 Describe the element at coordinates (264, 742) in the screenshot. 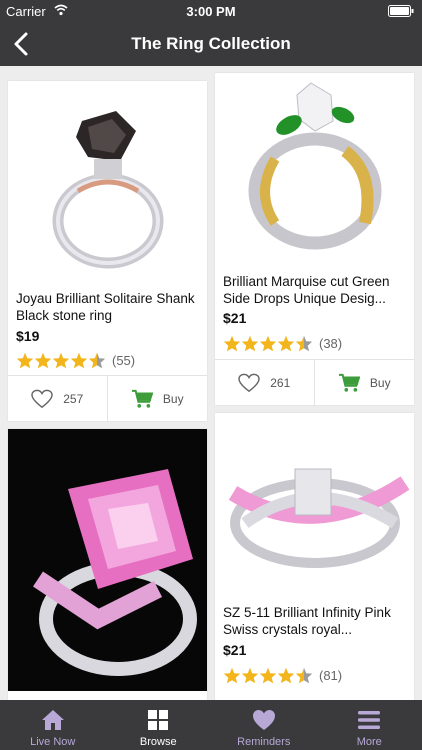

I see `tab-label: Reminders` at that location.